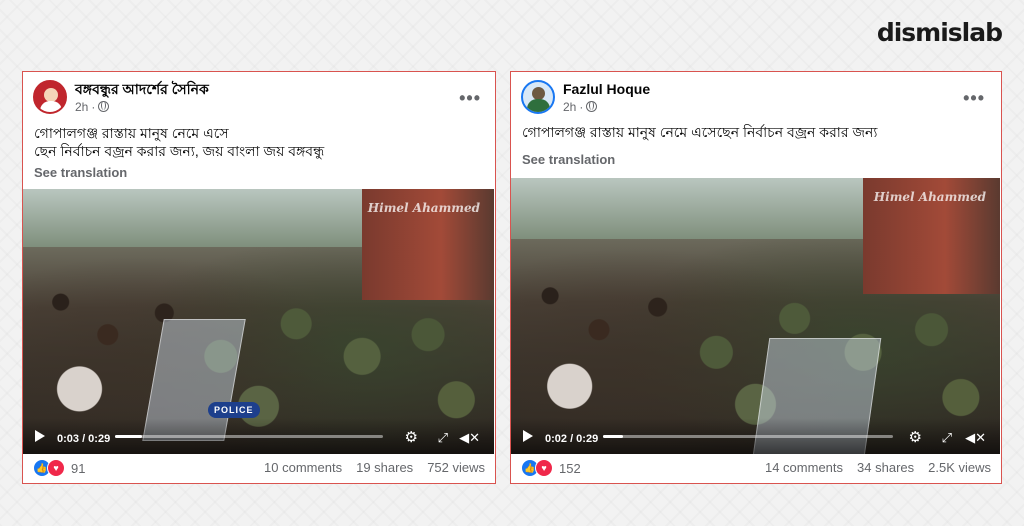  What do you see at coordinates (572, 439) in the screenshot?
I see `video-time: 0:02 / 0:29` at bounding box center [572, 439].